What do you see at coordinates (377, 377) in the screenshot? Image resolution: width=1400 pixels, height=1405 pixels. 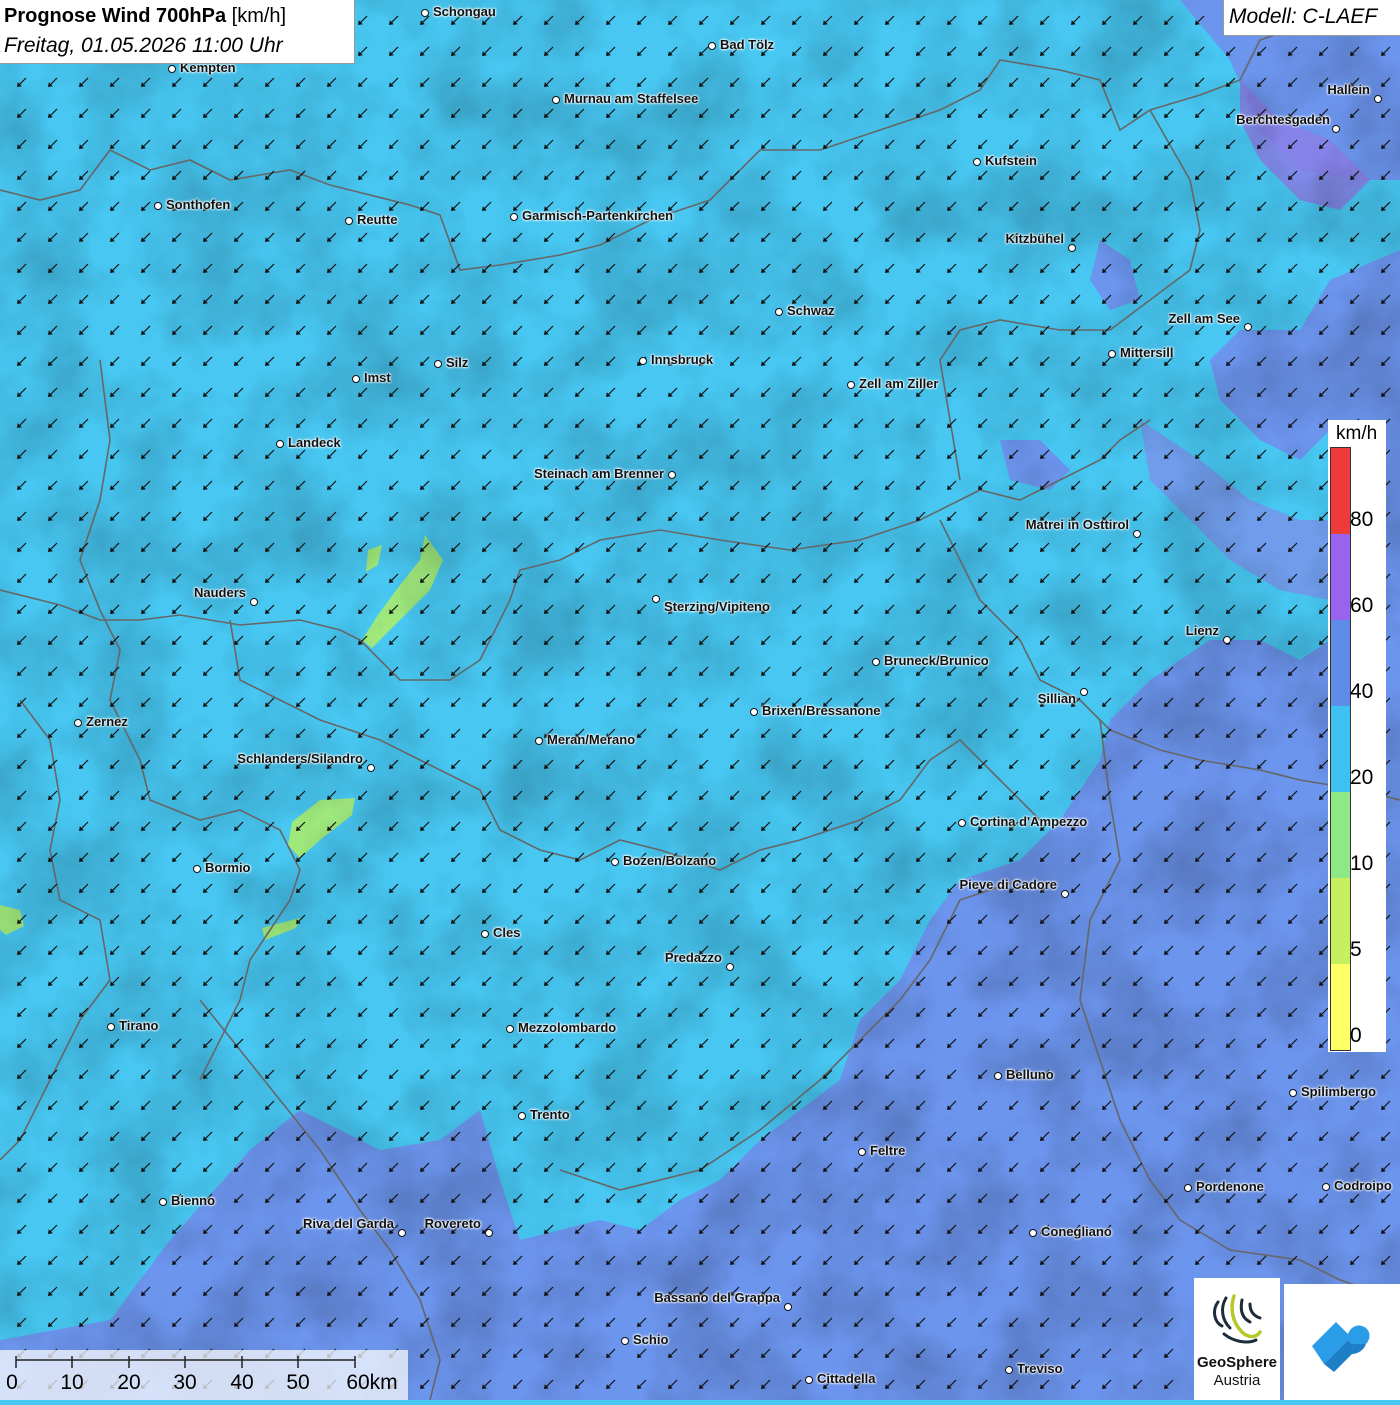 I see `city-label: Imst` at bounding box center [377, 377].